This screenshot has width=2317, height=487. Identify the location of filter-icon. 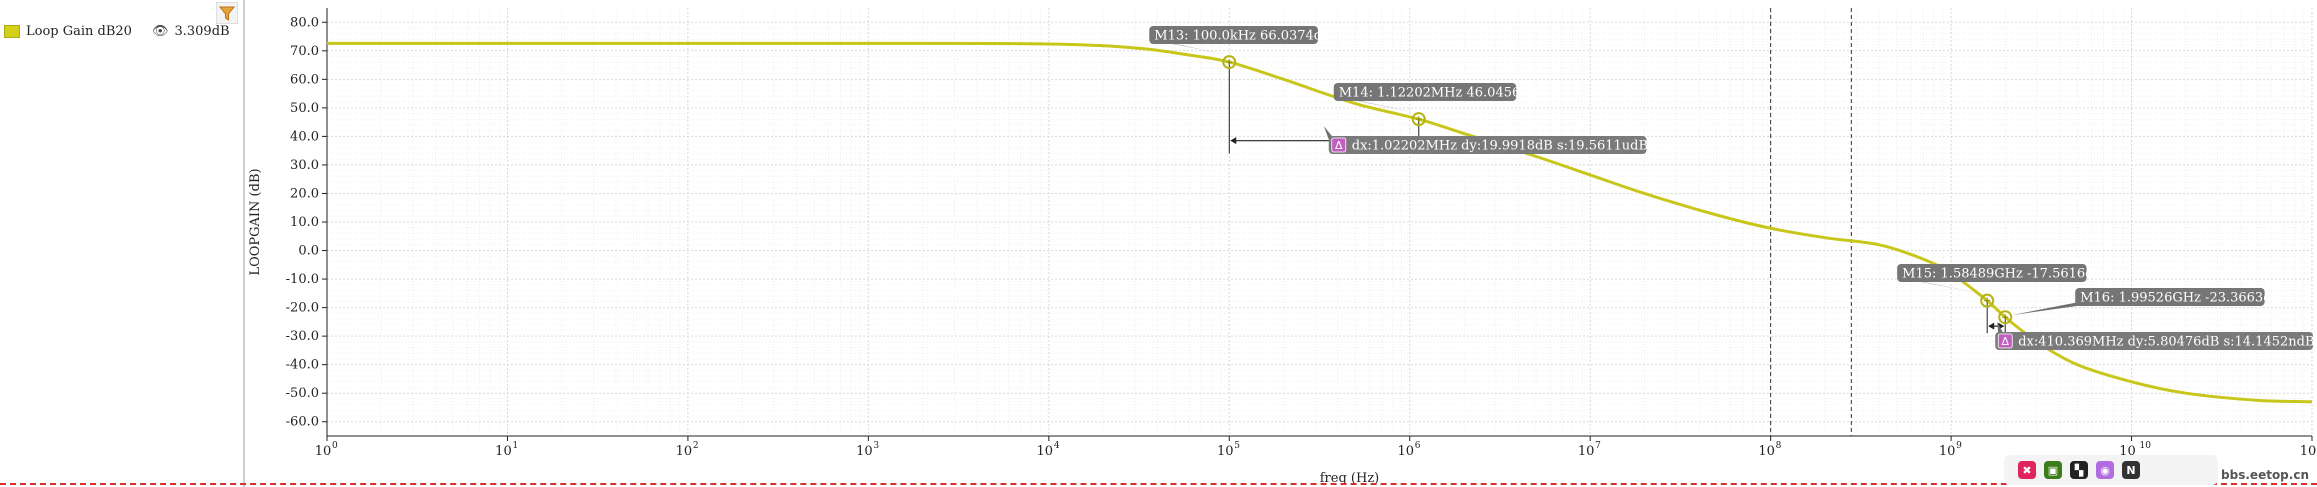
(227, 13).